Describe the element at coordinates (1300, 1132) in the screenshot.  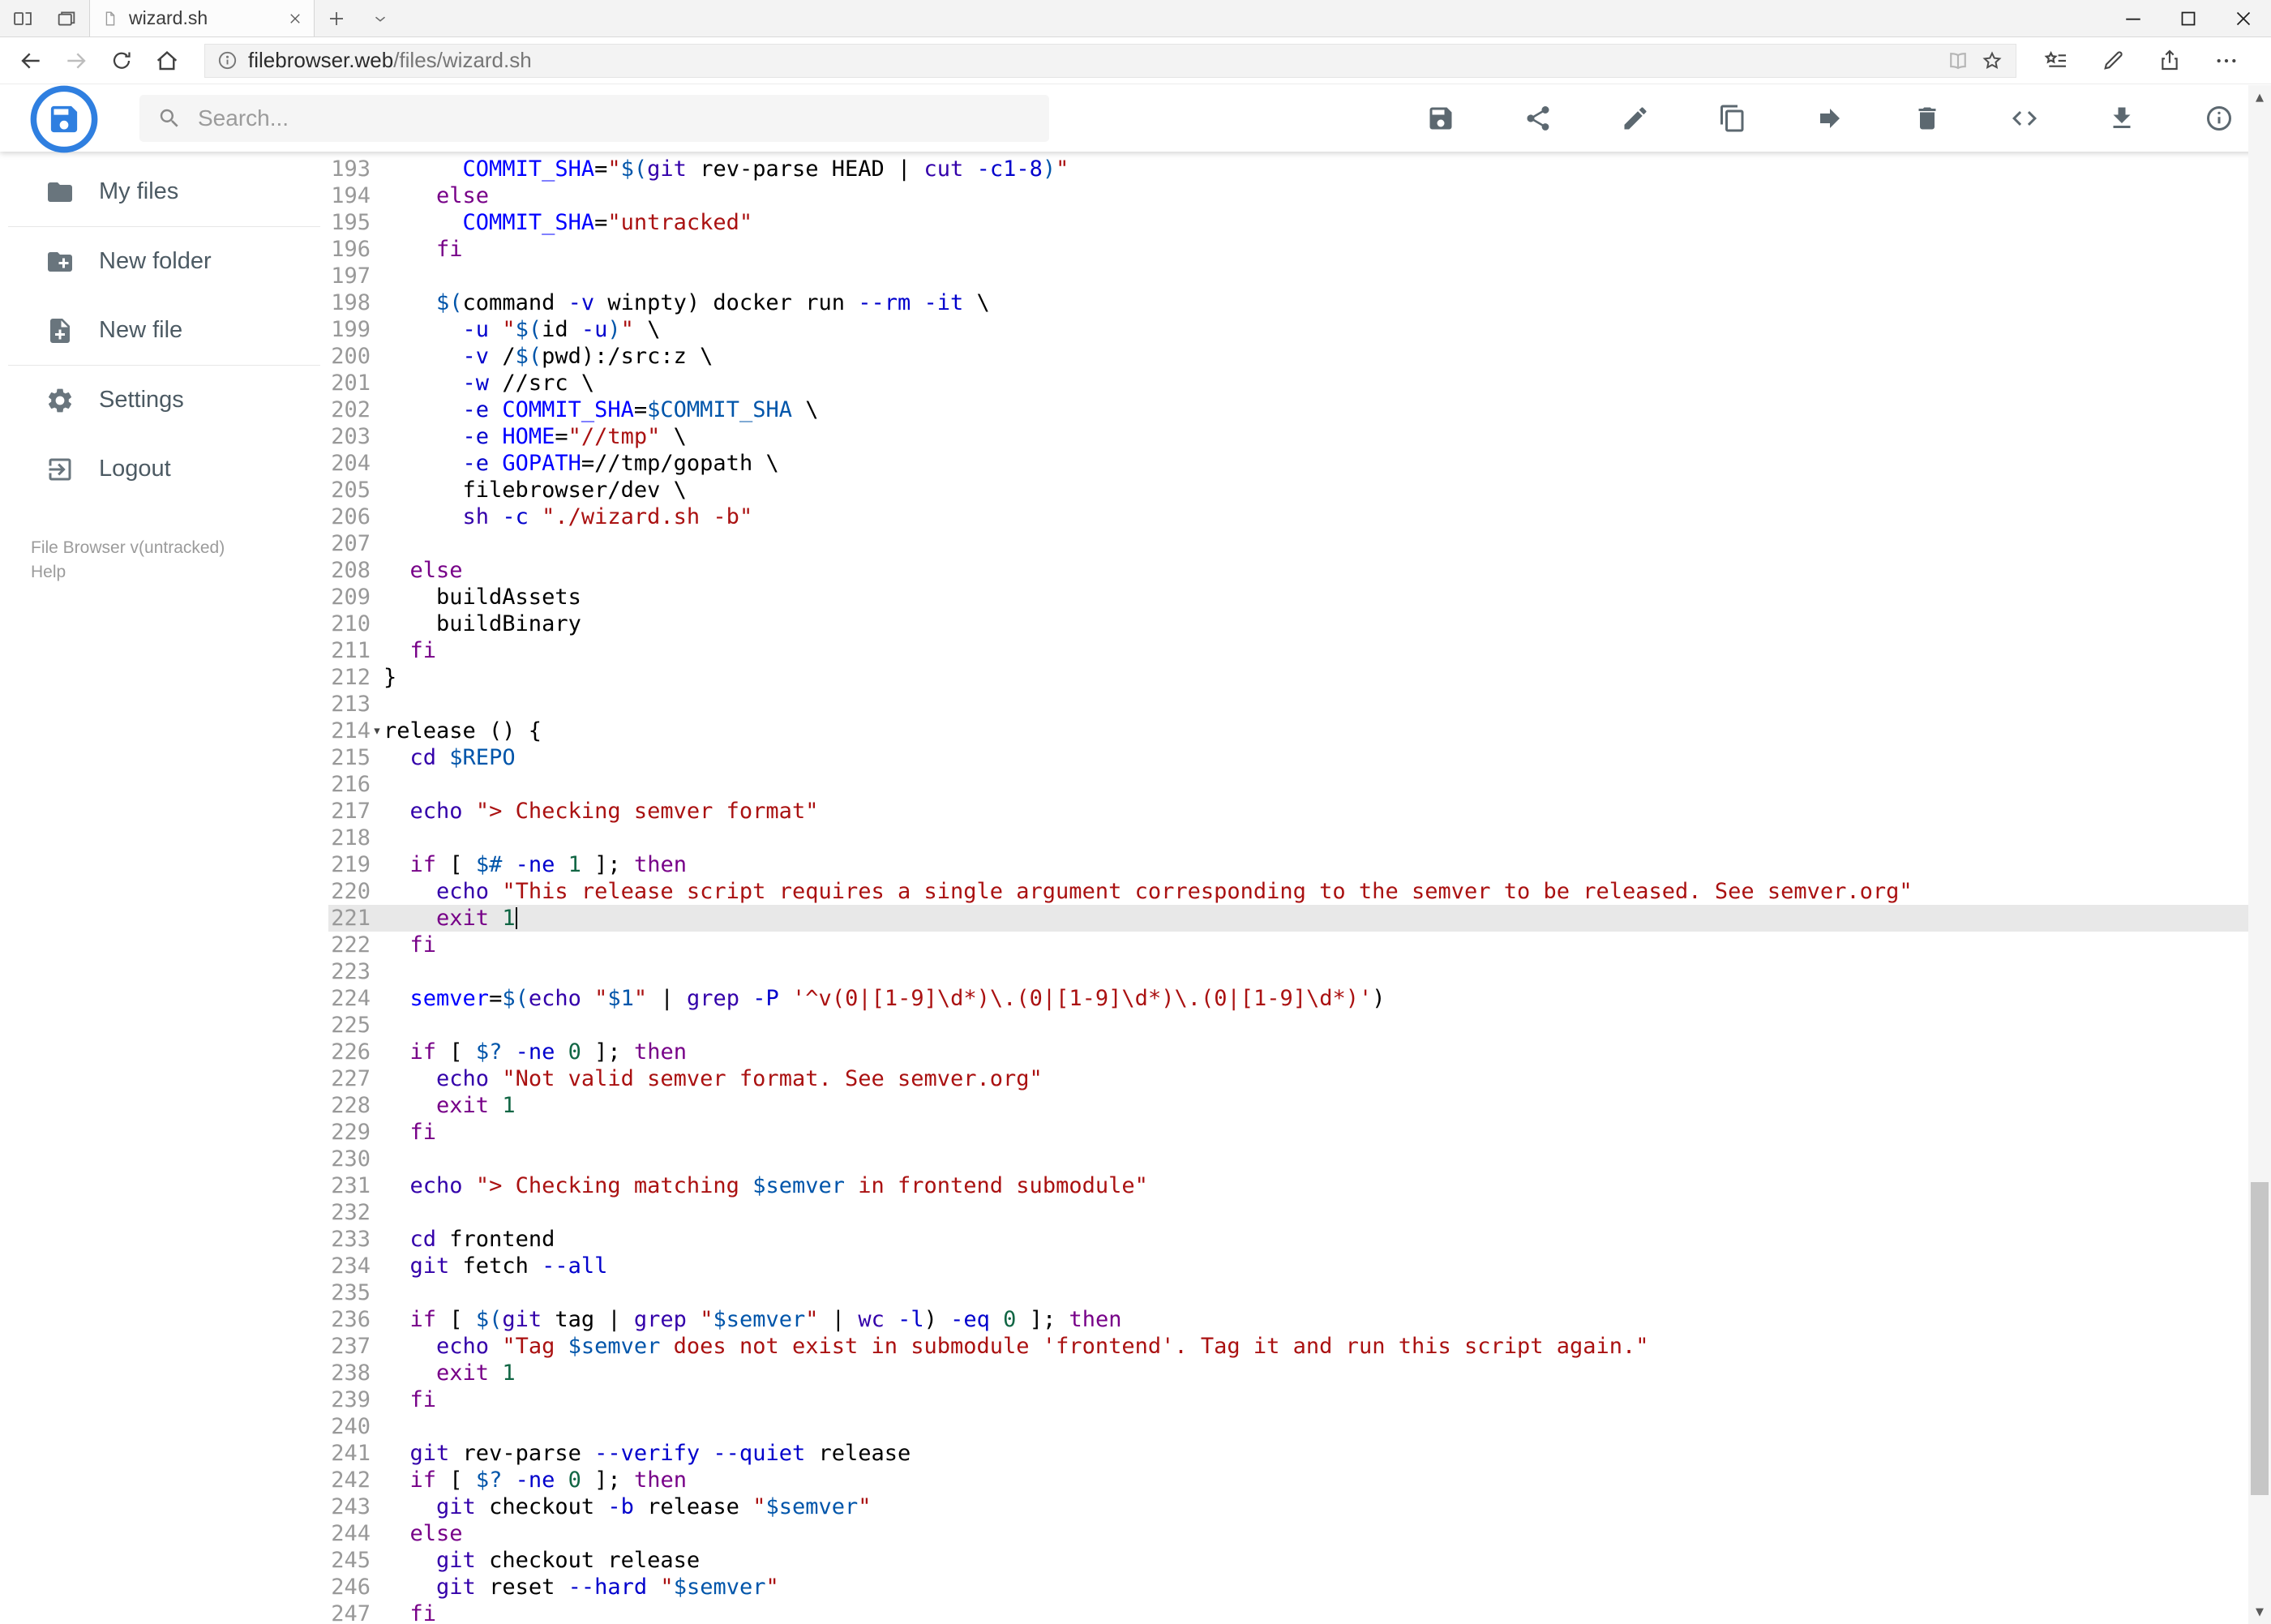
I see `code-line: 229 fi` at that location.